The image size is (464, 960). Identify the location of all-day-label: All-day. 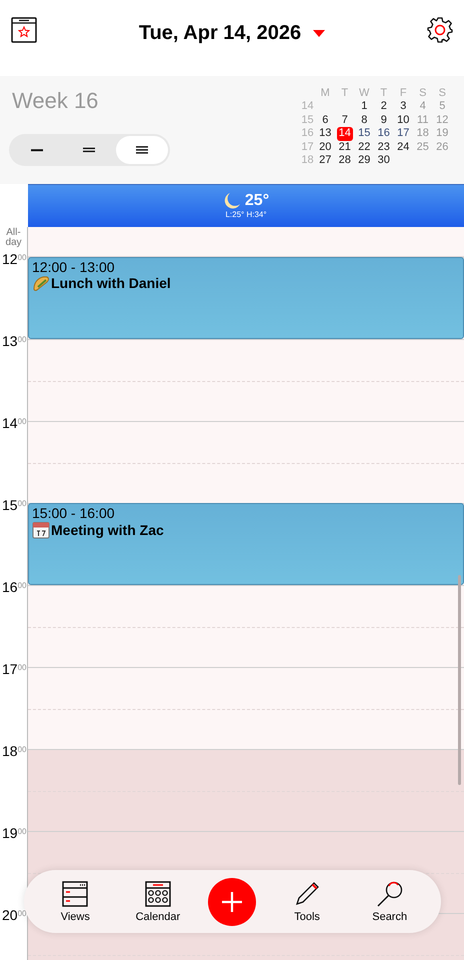
(13, 238).